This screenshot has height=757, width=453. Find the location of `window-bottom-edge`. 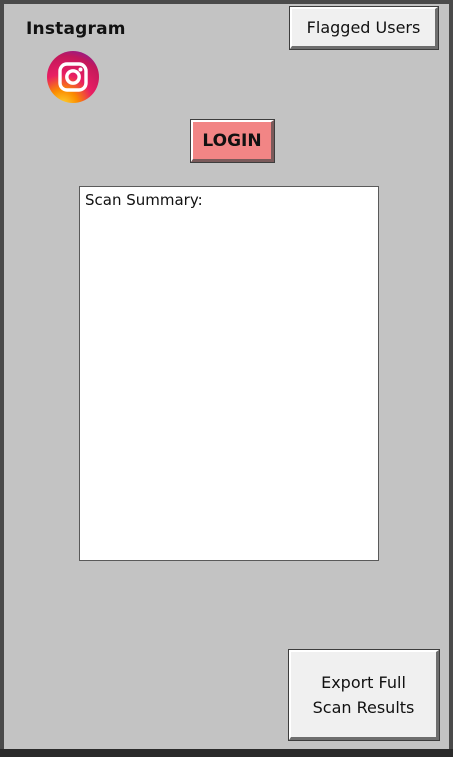

window-bottom-edge is located at coordinates (226, 753).